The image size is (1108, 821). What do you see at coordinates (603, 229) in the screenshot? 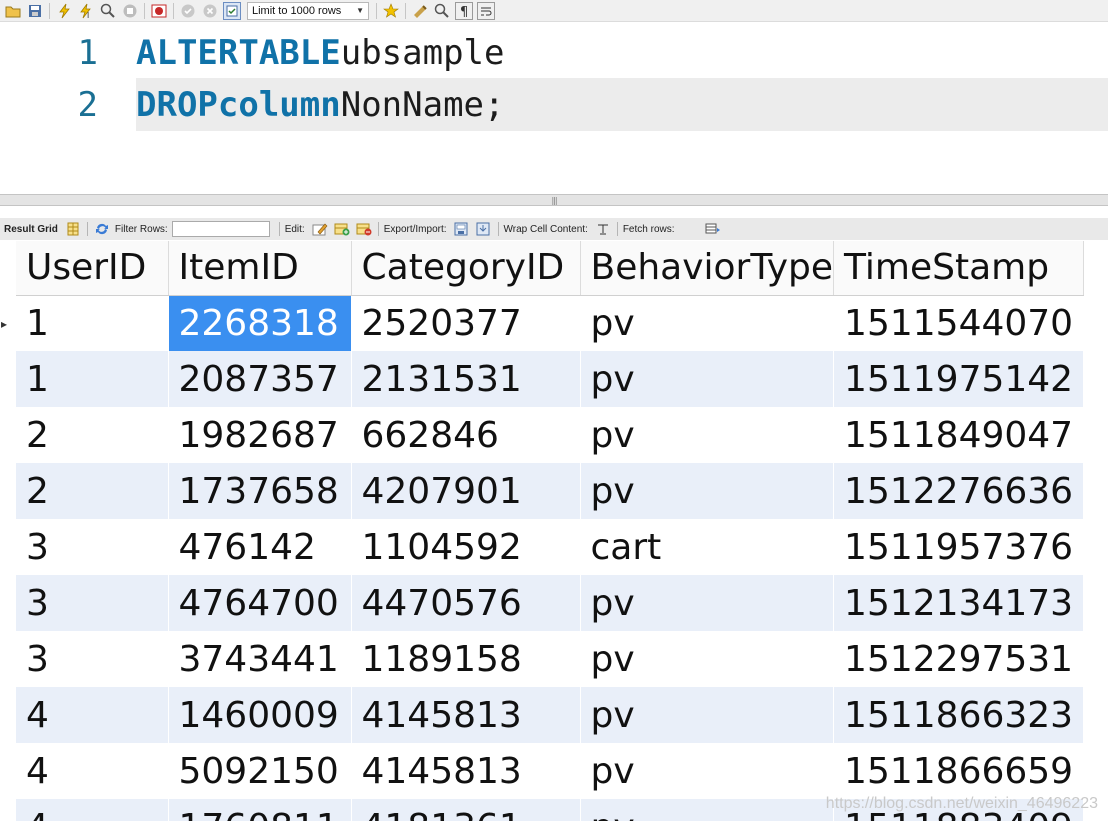
I see `wrap-cell-icon` at bounding box center [603, 229].